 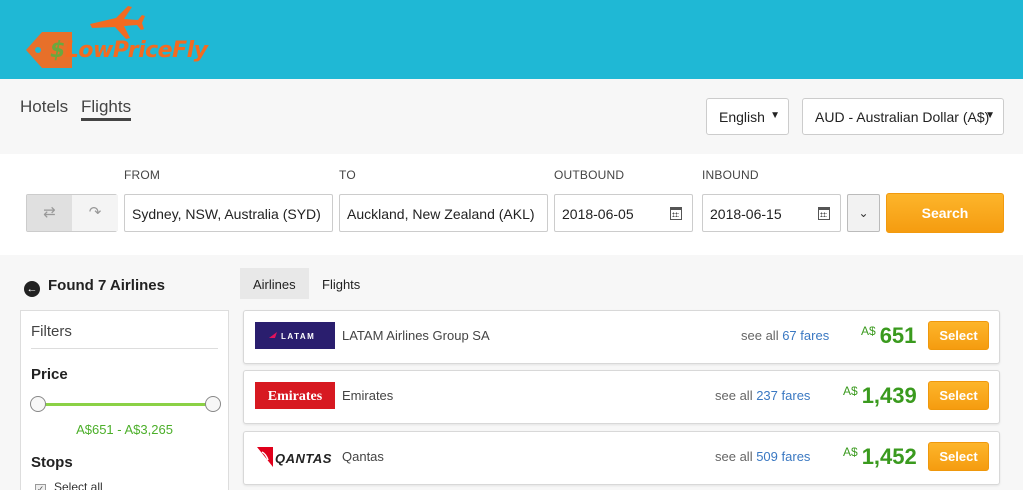 I want to click on tab-airlines: Airlines, so click(x=274, y=283).